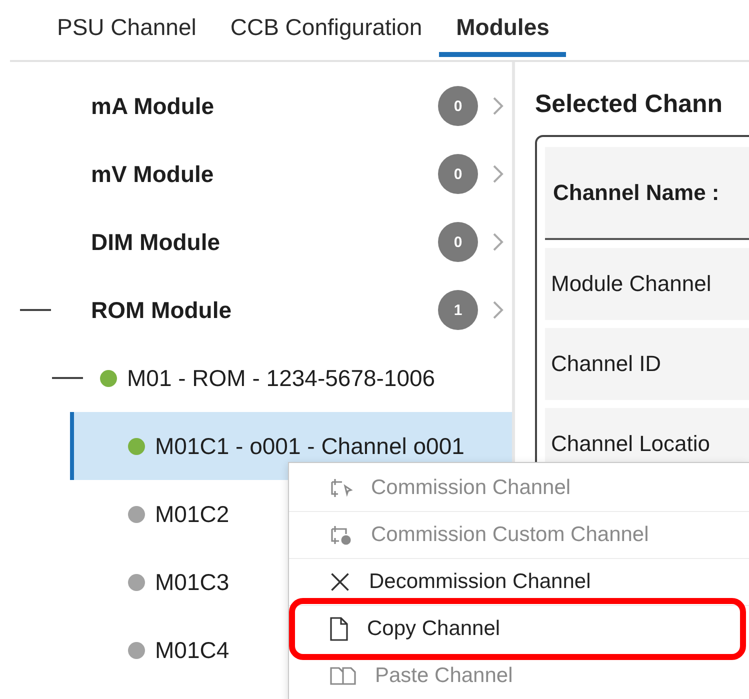  I want to click on table-cell: Channel ID, so click(647, 364).